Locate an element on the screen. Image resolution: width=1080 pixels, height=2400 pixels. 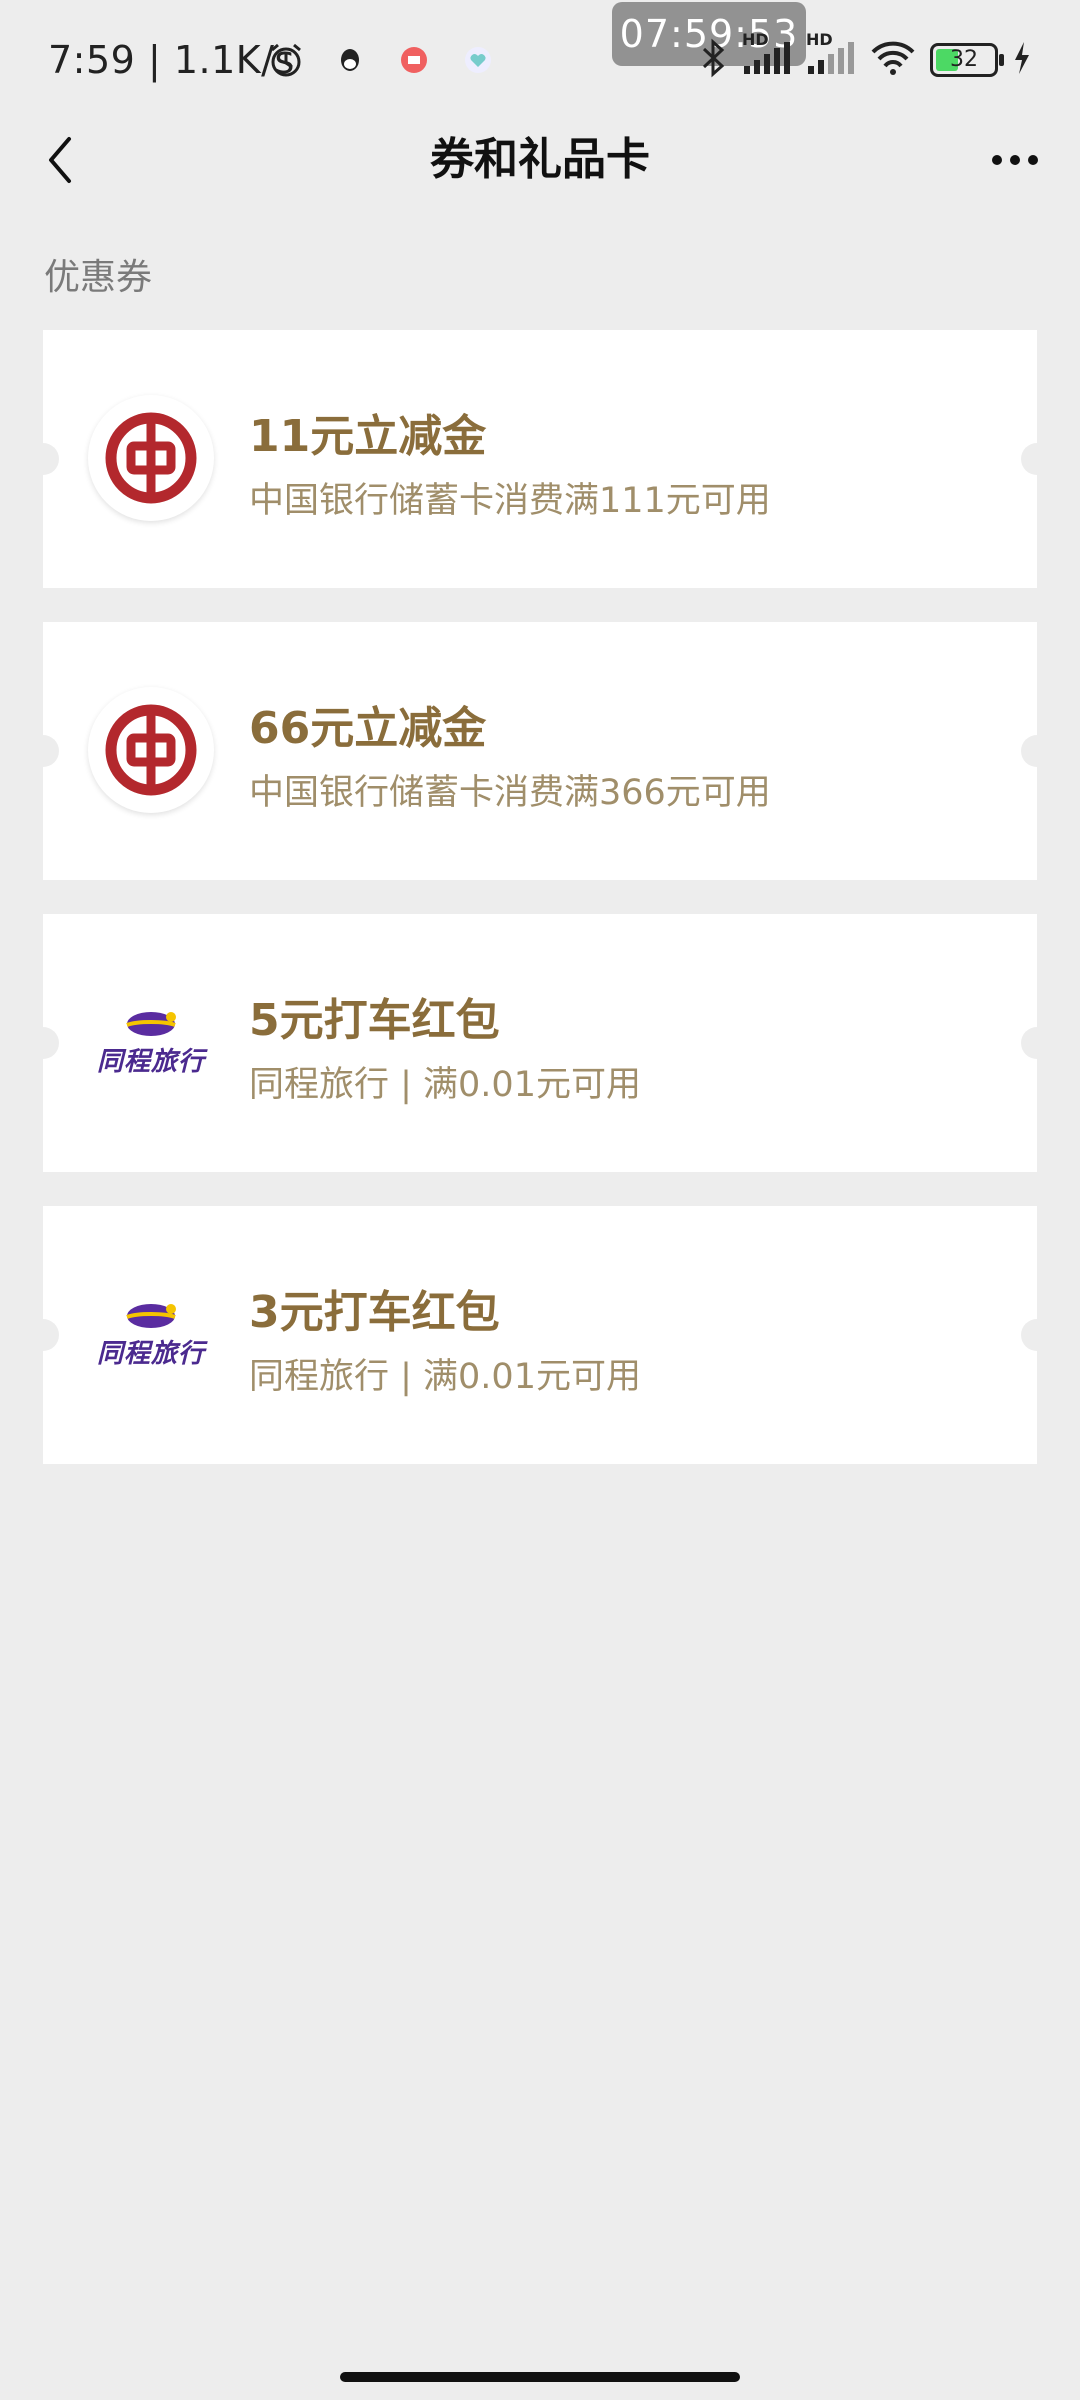
coupon-name: 3元打车红包 is located at coordinates (374, 1312).